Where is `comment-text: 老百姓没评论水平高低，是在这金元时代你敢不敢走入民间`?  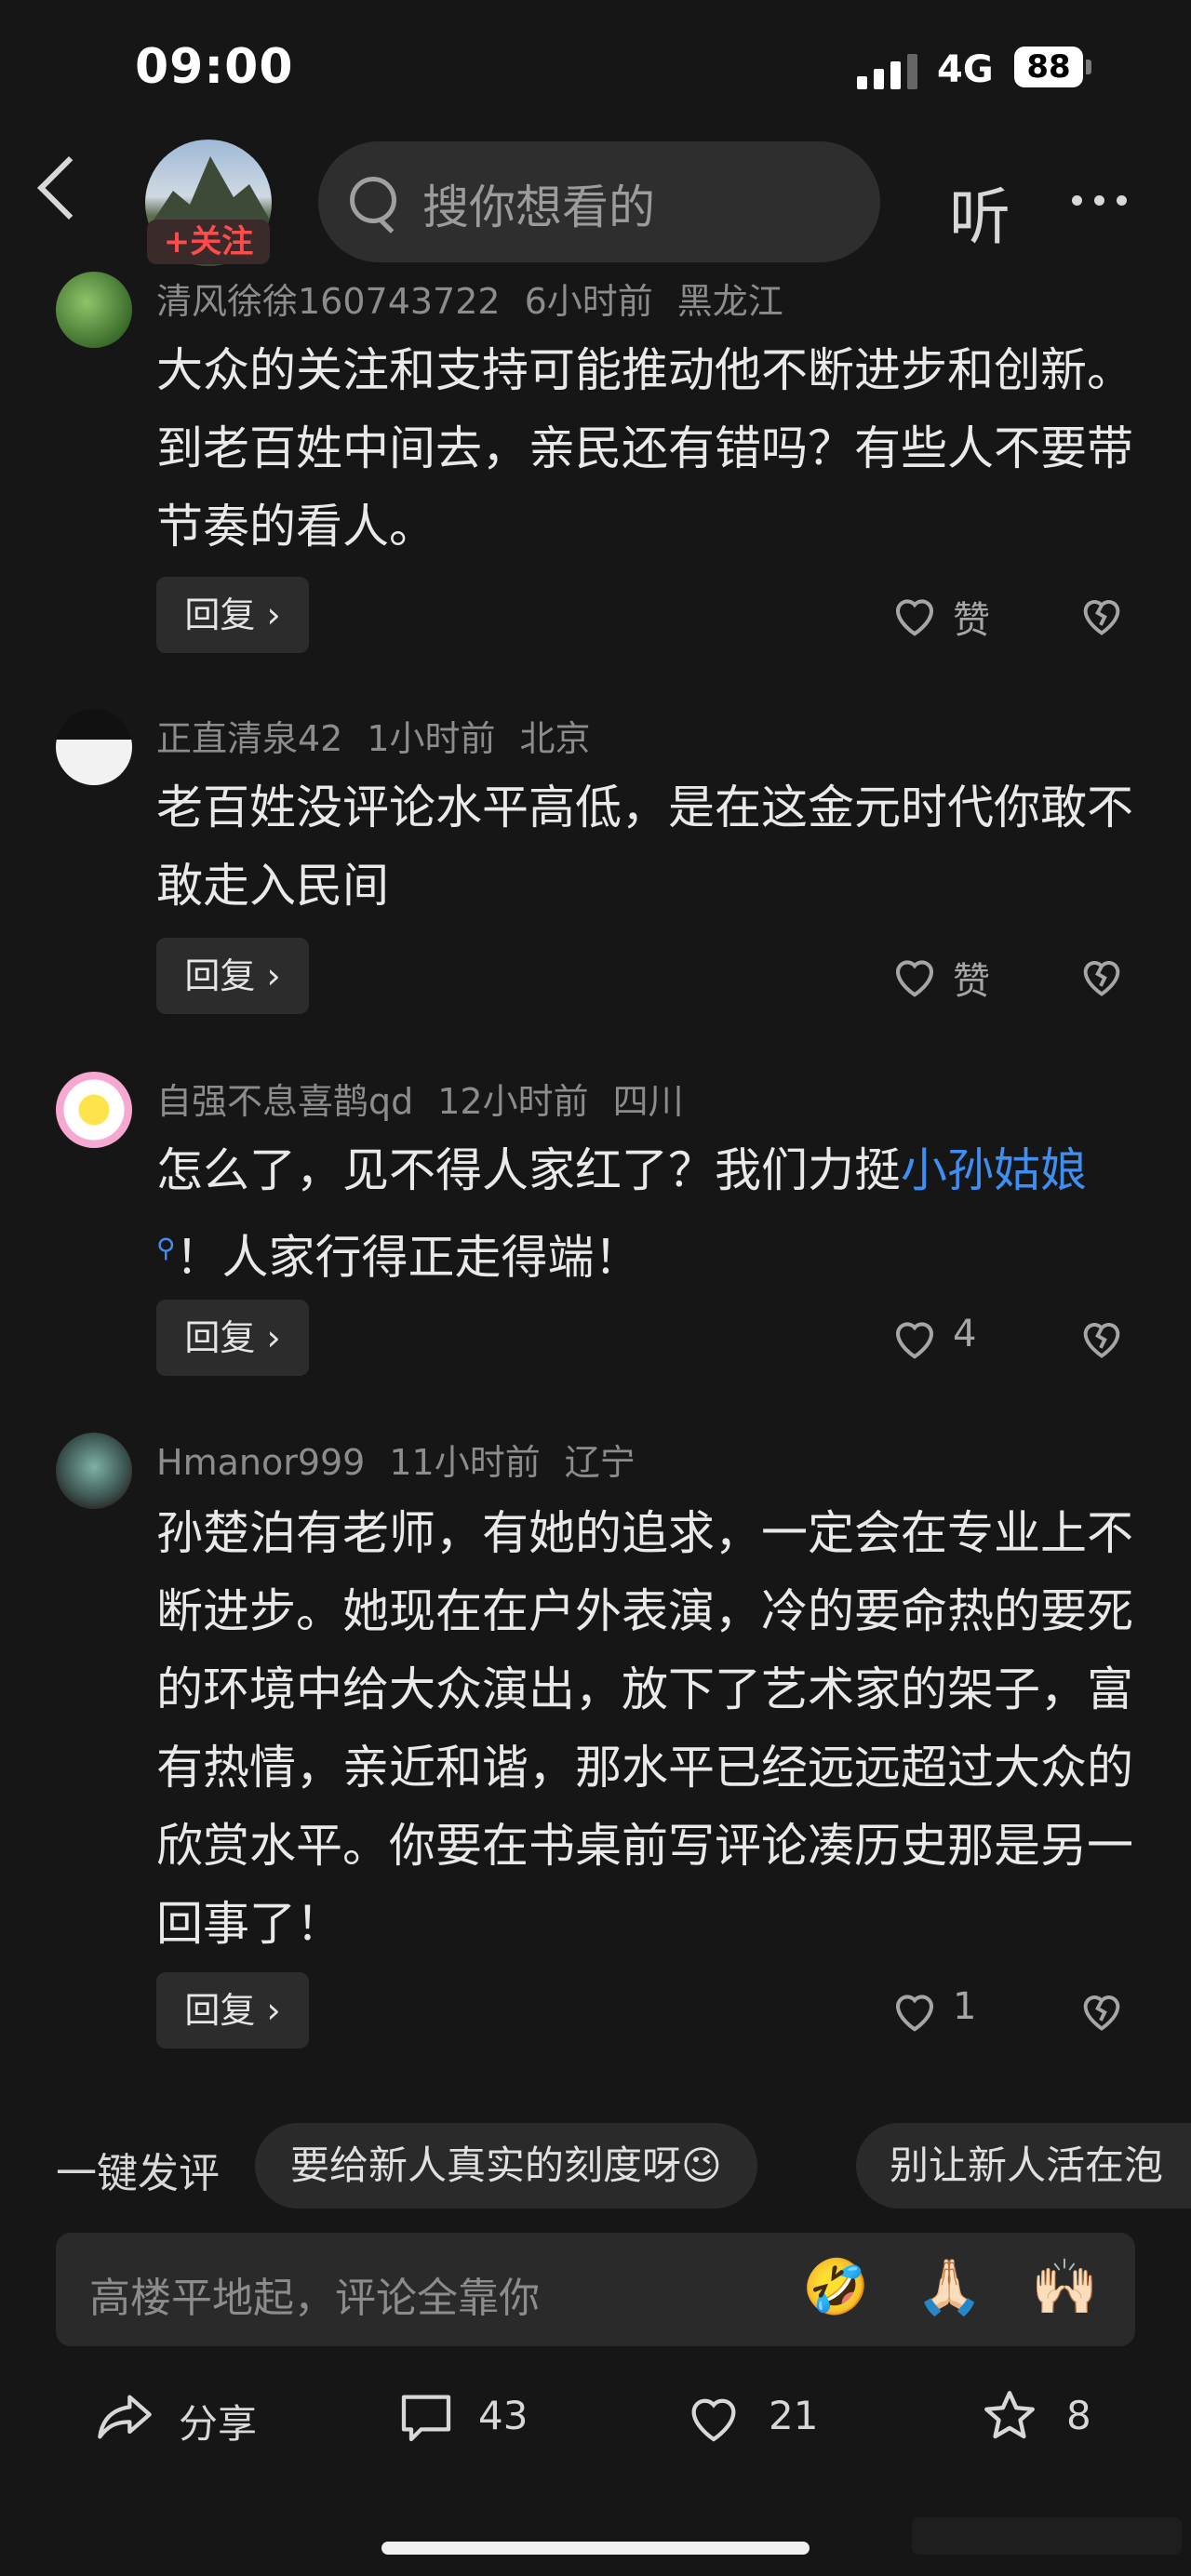
comment-text: 老百姓没评论水平高低，是在这金元时代你敢不敢走入民间 is located at coordinates (644, 847).